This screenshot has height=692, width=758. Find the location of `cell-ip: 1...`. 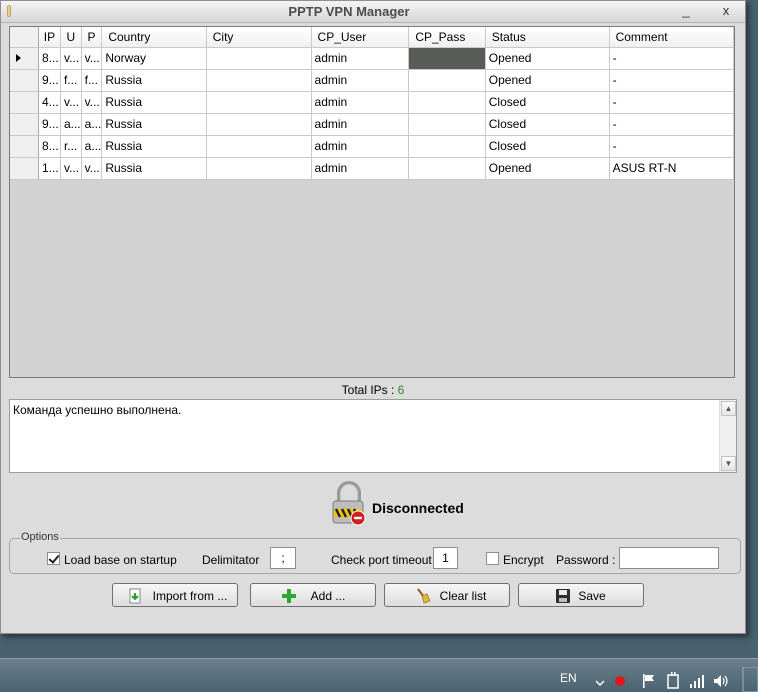

cell-ip: 1... is located at coordinates (49, 168).